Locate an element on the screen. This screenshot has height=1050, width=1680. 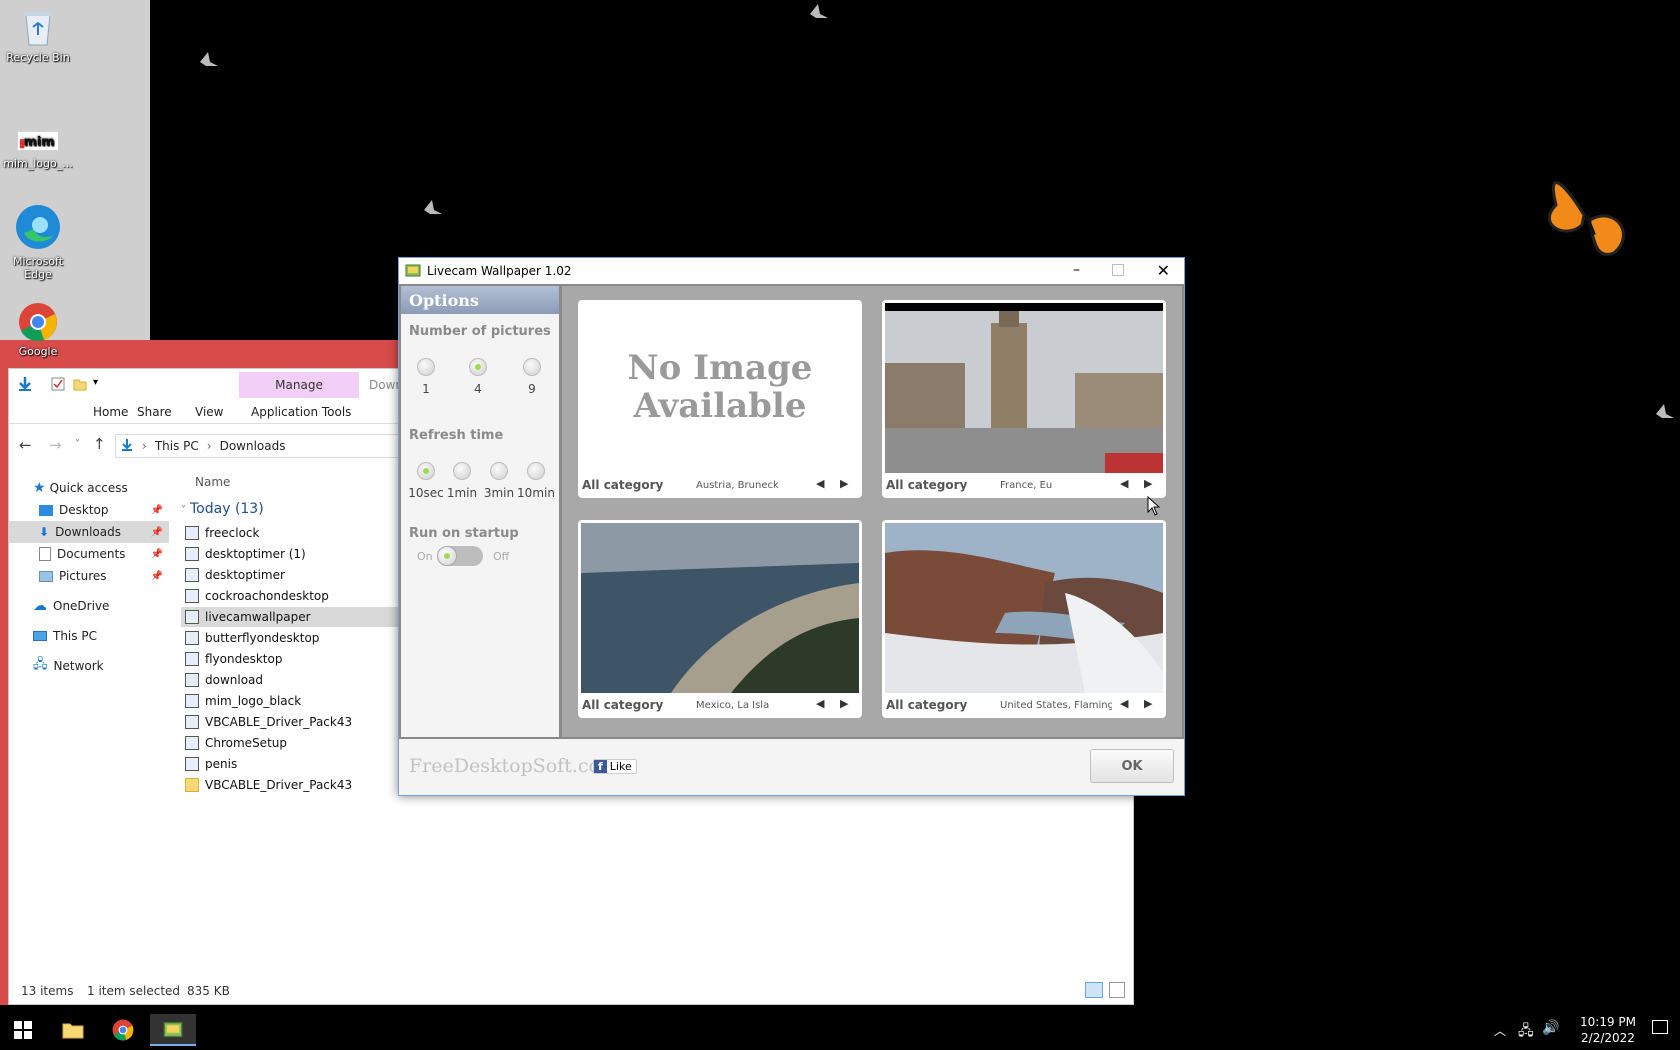
refresh-radio-10min is located at coordinates (536, 471).